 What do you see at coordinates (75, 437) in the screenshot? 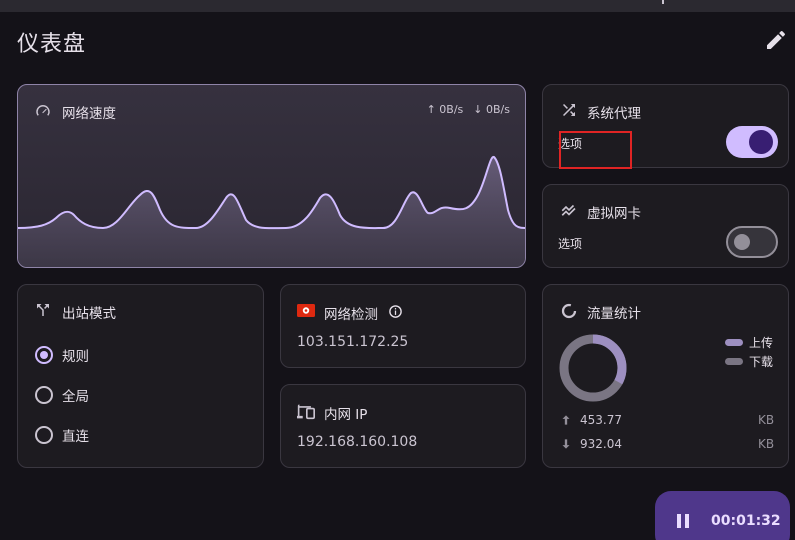
I see `radio-label: 直连` at bounding box center [75, 437].